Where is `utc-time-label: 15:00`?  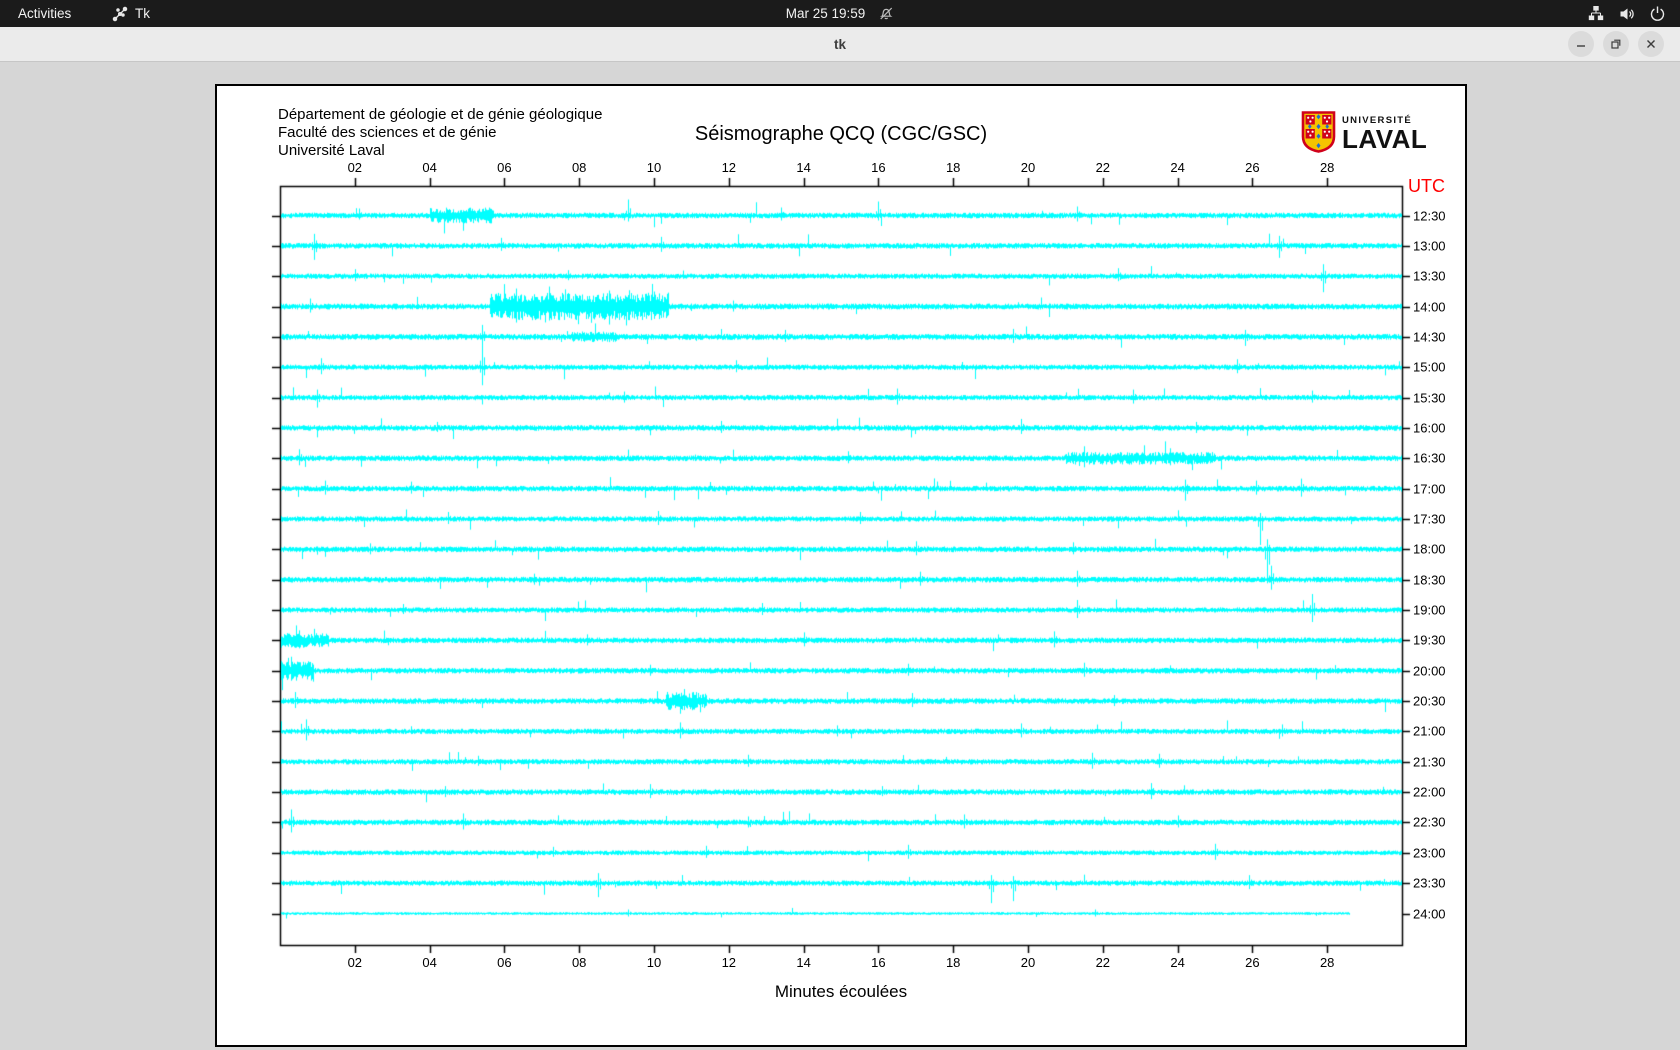
utc-time-label: 15:00 is located at coordinates (1429, 367).